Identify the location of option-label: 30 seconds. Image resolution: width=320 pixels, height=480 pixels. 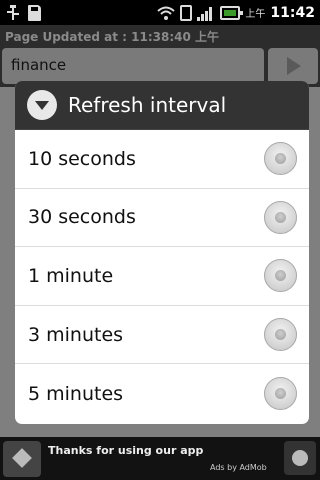
(82, 217).